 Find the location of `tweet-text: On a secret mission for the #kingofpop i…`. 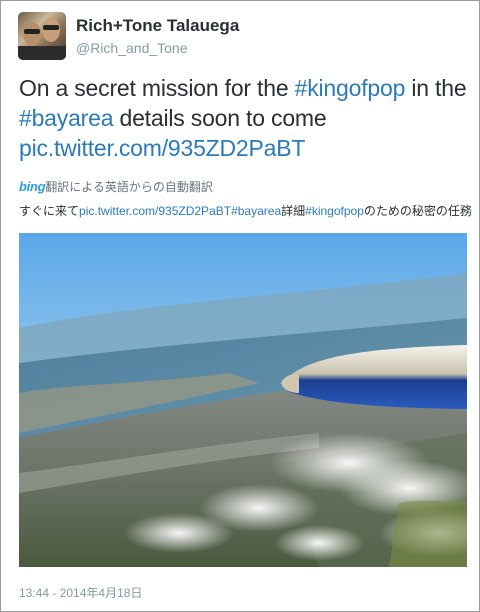

tweet-text: On a secret mission for the #kingofpop i… is located at coordinates (245, 118).